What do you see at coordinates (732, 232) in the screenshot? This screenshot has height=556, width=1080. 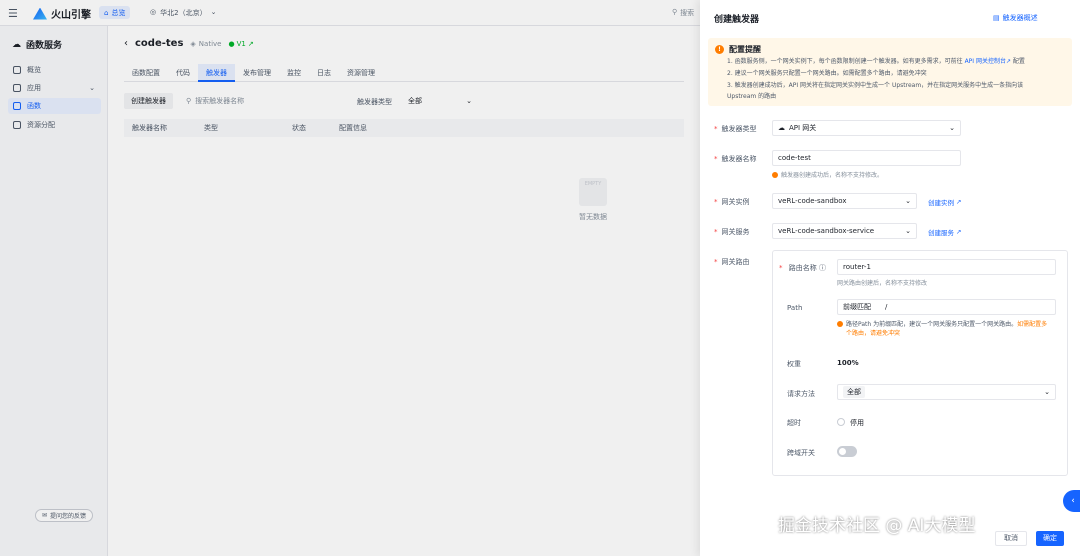 I see `gateway-service-label: 网关服务` at bounding box center [732, 232].